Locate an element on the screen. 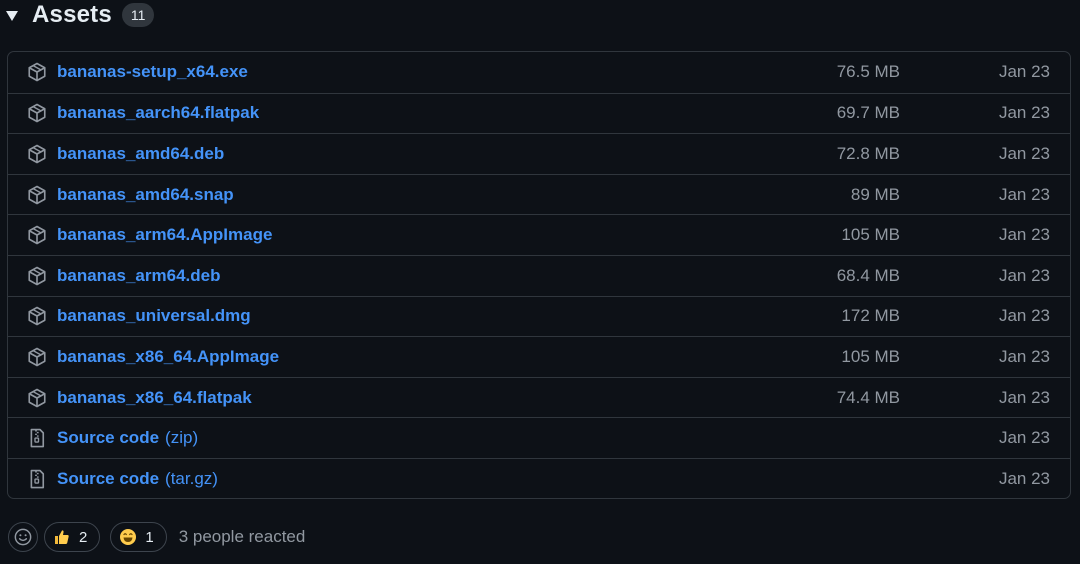  reaction-count: 2 is located at coordinates (83, 537).